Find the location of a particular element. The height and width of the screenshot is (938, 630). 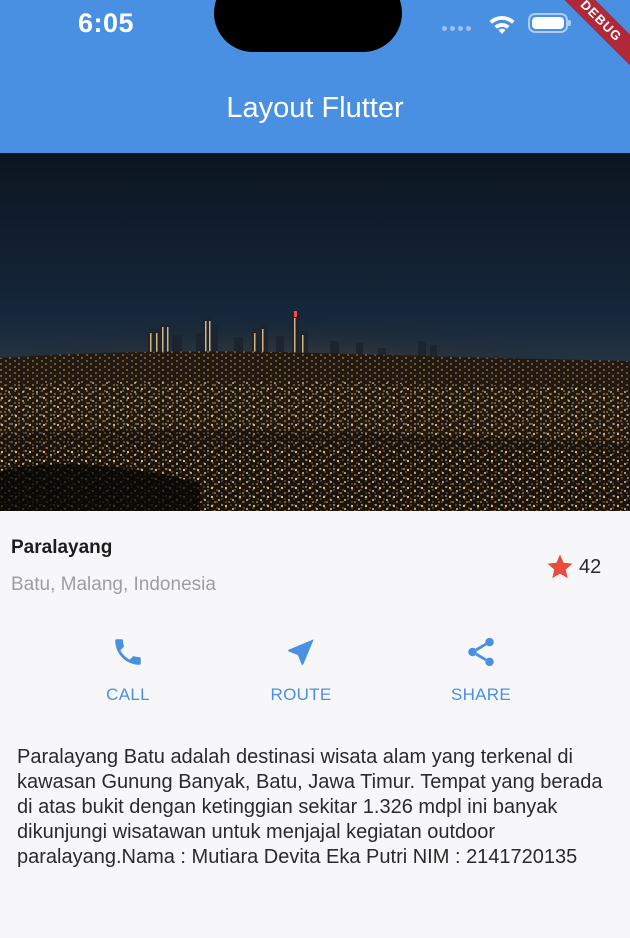

battery-icon is located at coordinates (549, 23).